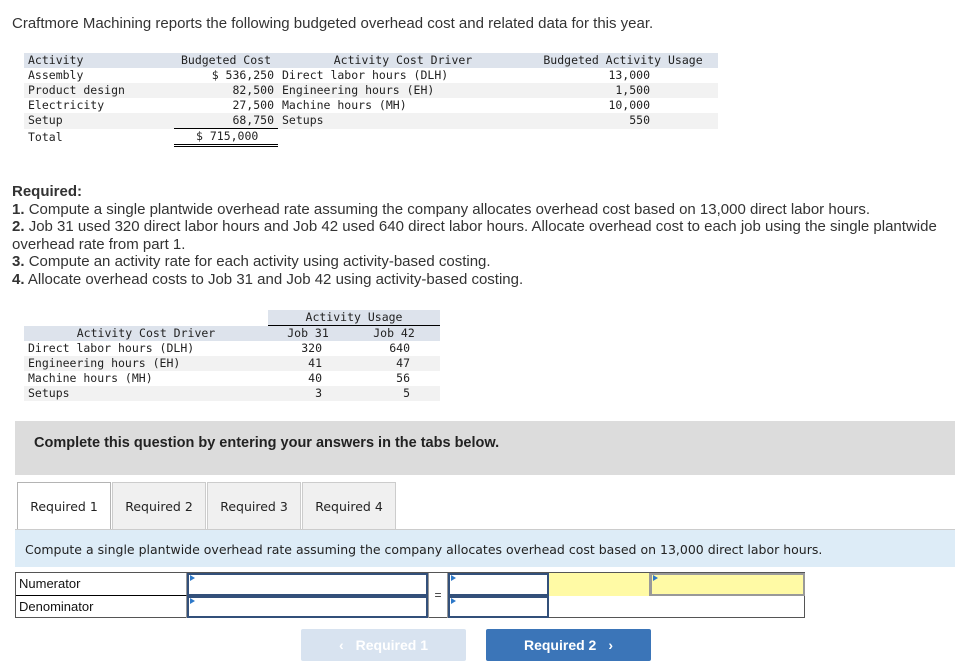 Image resolution: width=976 pixels, height=669 pixels. I want to click on col-job-42: Job 42, so click(394, 333).